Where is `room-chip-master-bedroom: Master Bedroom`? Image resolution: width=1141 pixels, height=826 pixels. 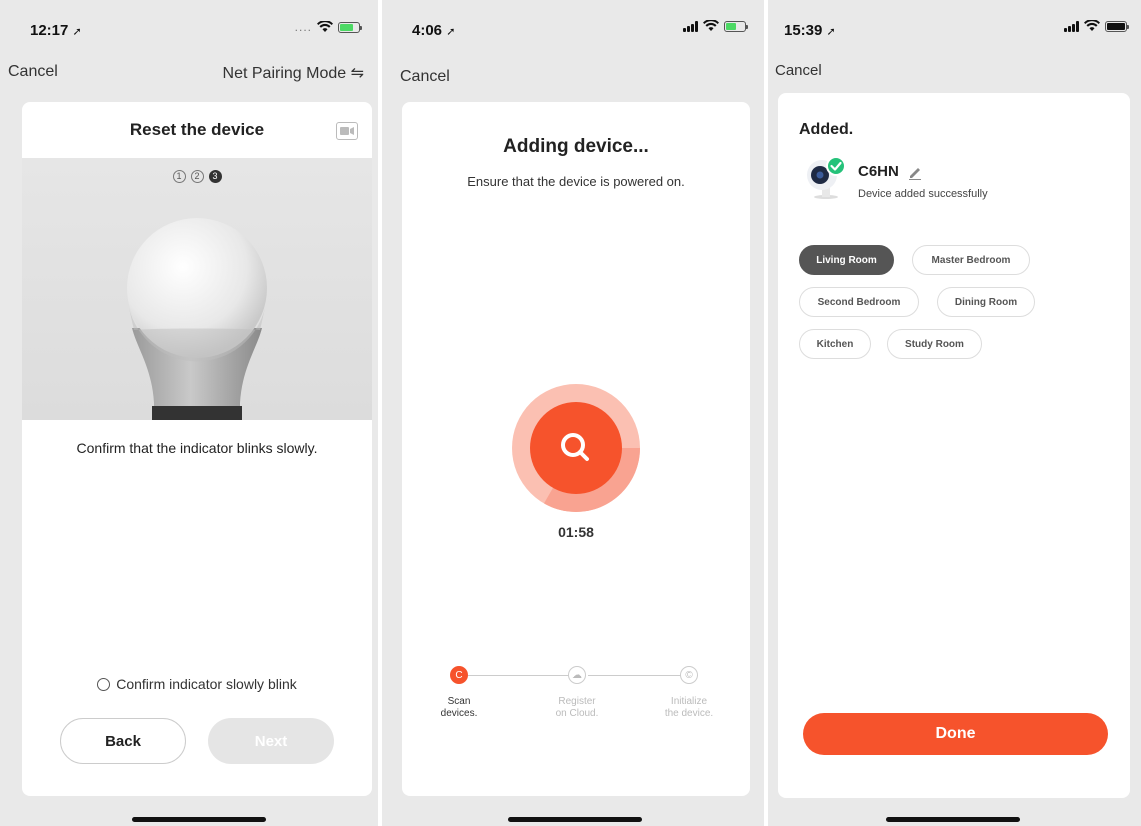
room-chip-master-bedroom: Master Bedroom is located at coordinates (971, 260).